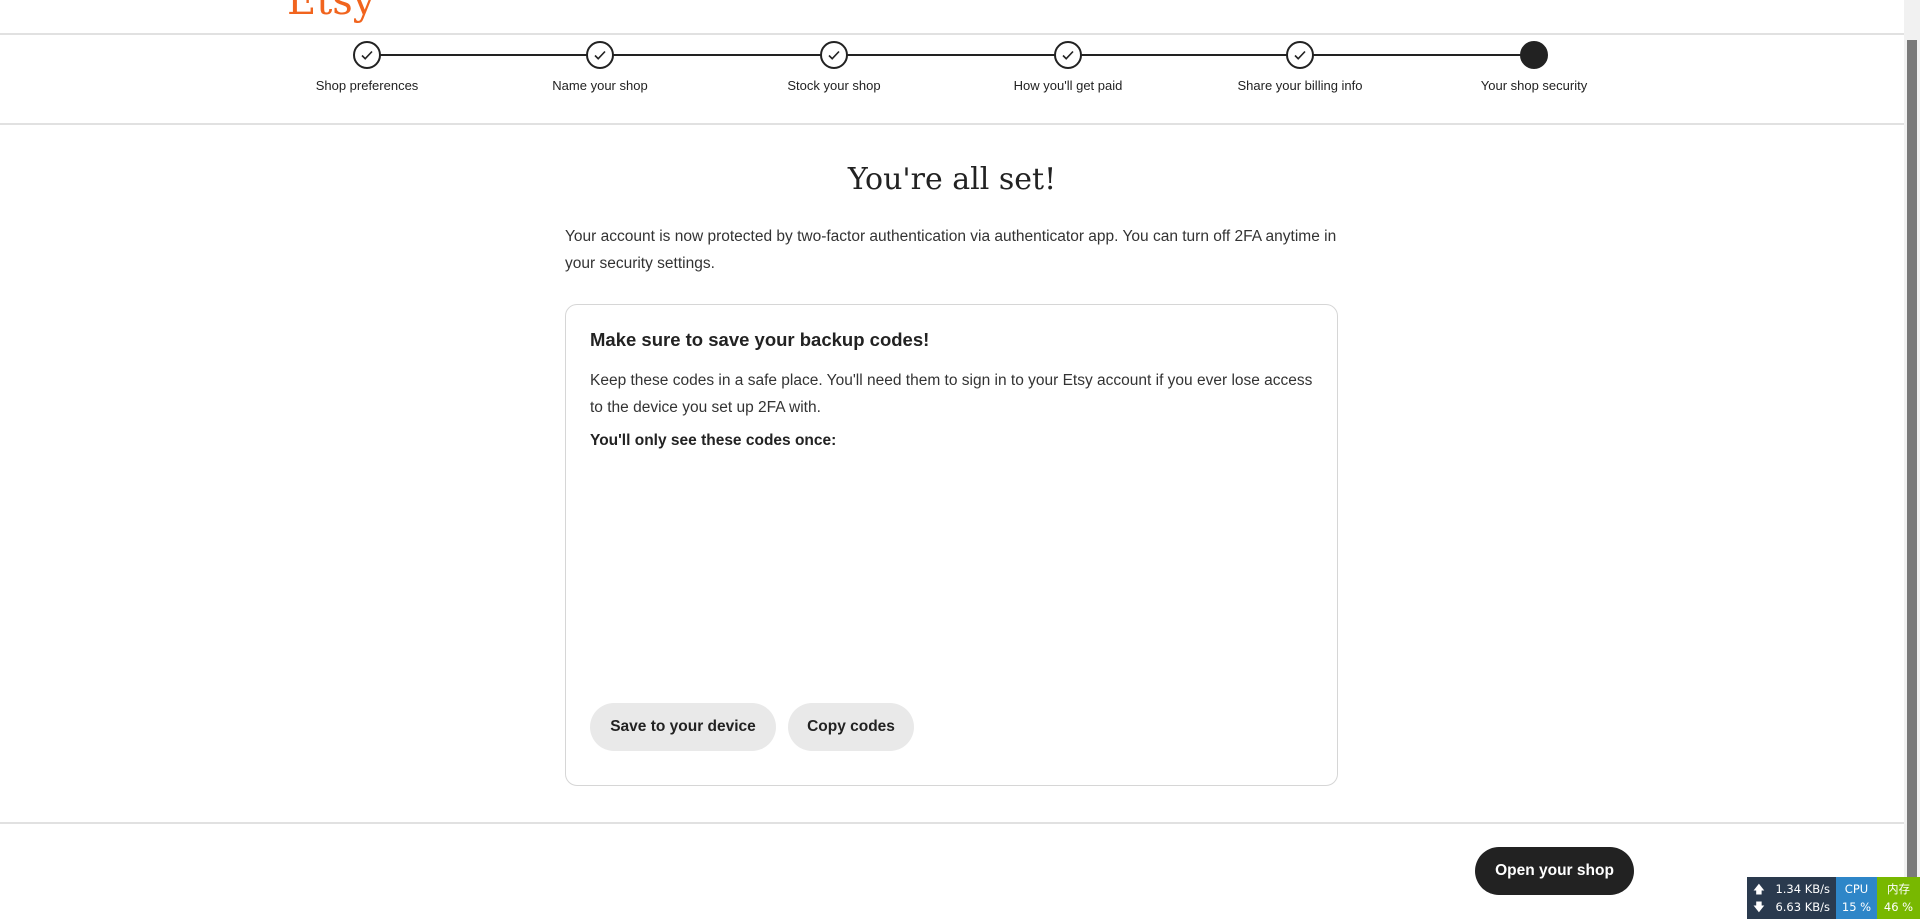  I want to click on upload-arrow-icon: 🡅, so click(1759, 889).